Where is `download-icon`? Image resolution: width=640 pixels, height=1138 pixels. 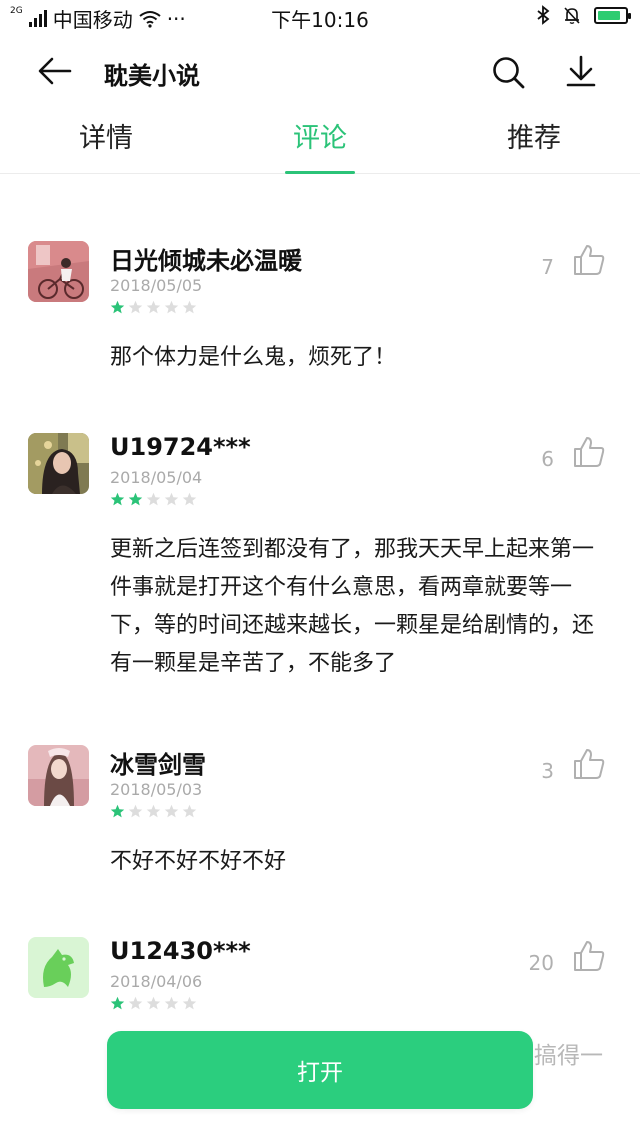 download-icon is located at coordinates (581, 71).